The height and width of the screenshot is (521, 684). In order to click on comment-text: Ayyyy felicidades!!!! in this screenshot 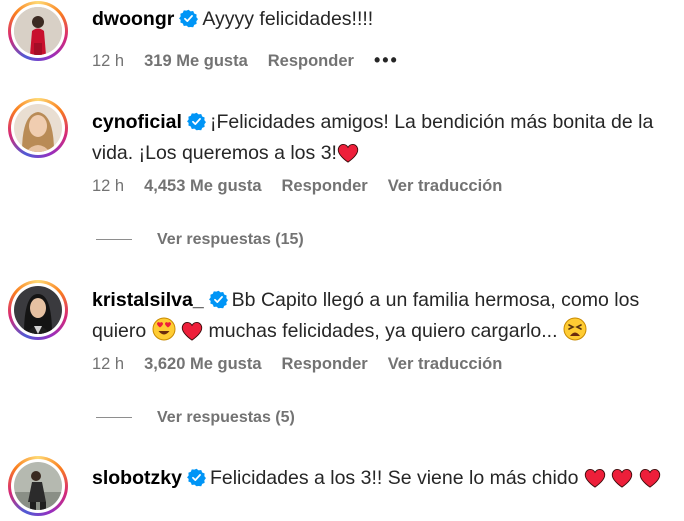, I will do `click(288, 19)`.